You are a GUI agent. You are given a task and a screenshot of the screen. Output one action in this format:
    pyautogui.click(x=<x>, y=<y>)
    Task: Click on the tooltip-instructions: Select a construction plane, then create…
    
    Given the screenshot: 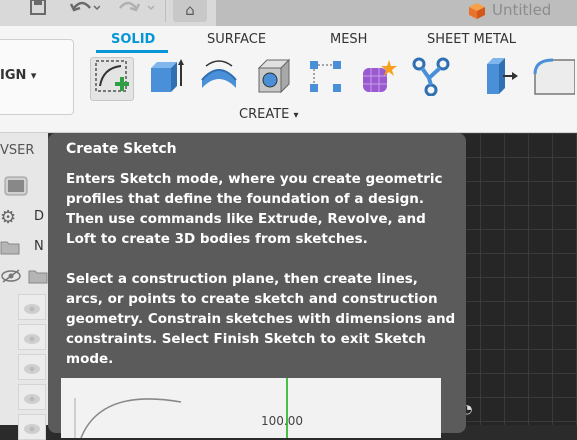 What is the action you would take?
    pyautogui.click(x=261, y=319)
    